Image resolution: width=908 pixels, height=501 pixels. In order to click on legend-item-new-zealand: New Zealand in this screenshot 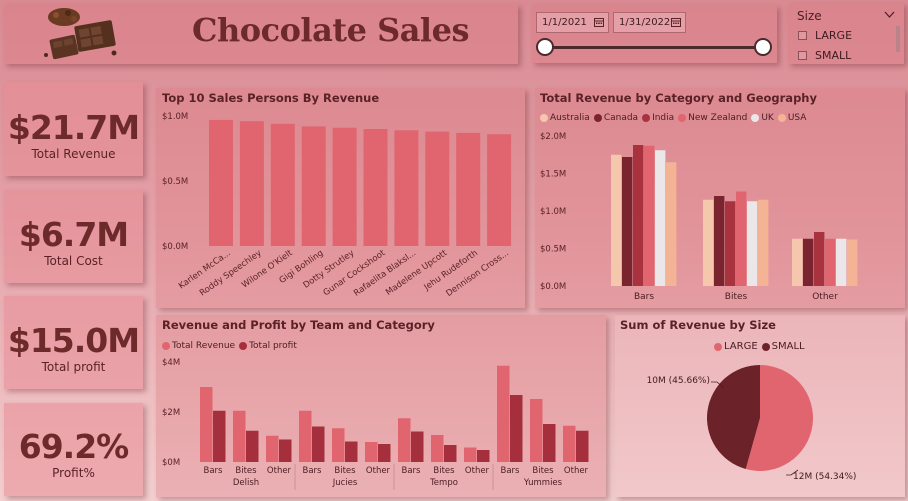, I will do `click(712, 118)`.